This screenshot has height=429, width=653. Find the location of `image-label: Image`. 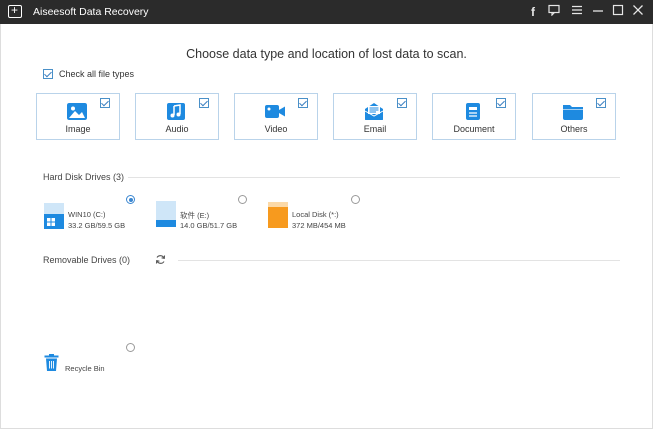

image-label: Image is located at coordinates (78, 129).